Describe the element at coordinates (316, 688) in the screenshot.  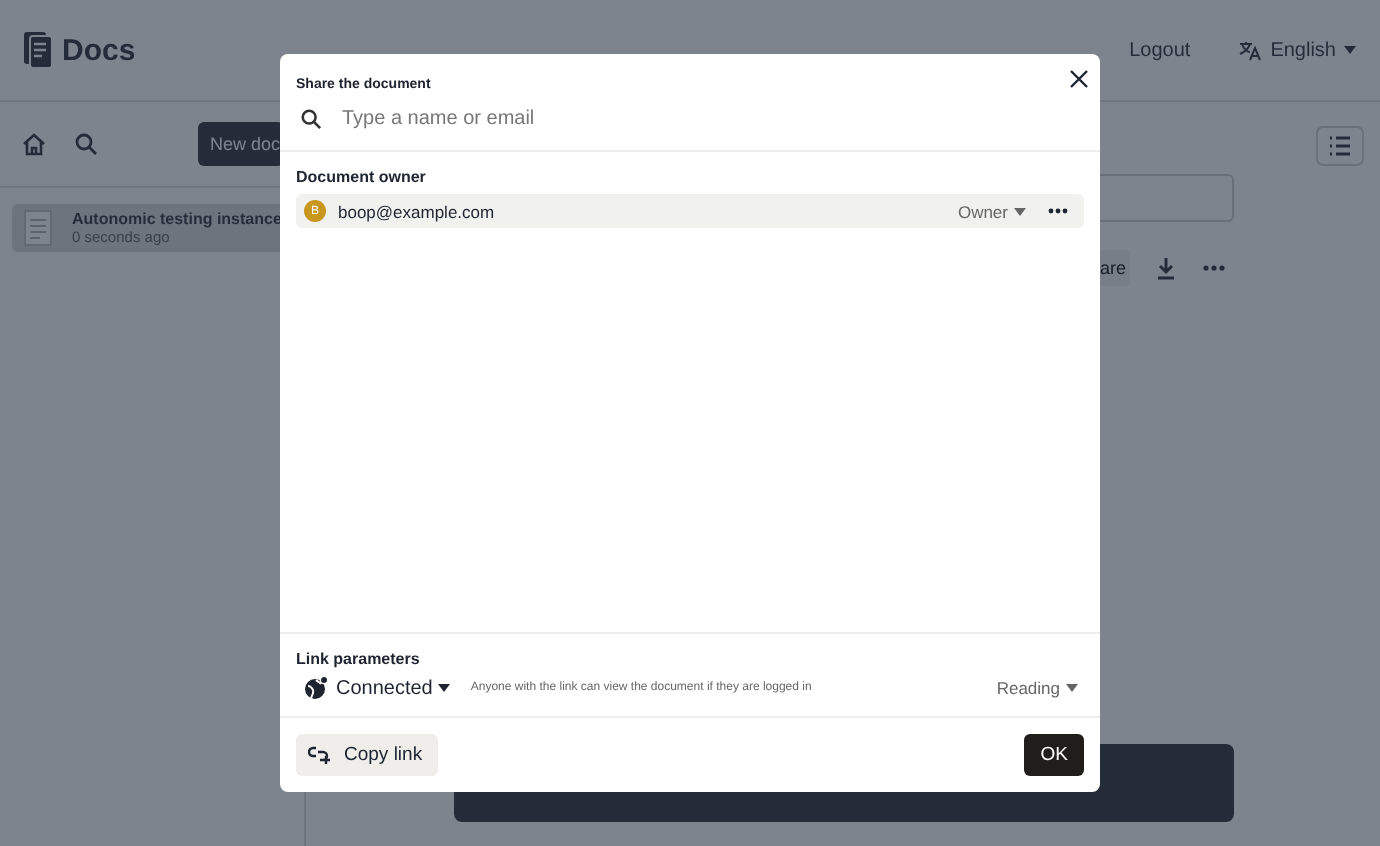
I see `globe-icon` at that location.